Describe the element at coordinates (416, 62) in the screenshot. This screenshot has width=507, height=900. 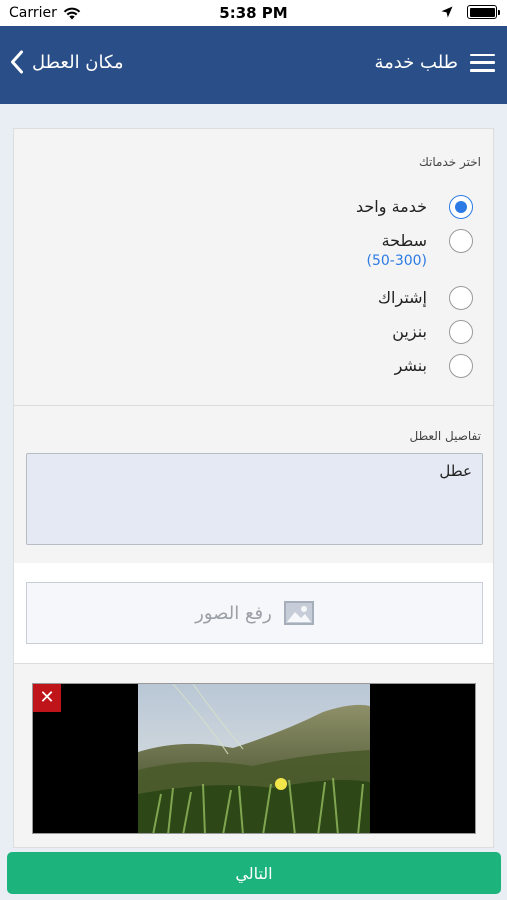
I see `page-title: طلب خدمة` at that location.